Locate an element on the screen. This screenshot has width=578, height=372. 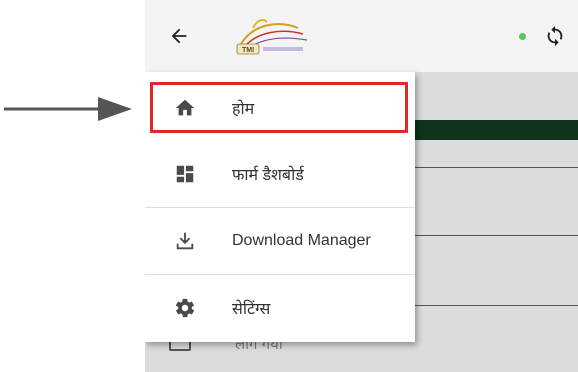
drawer-item-farm-dashboard: फार्म डैशबोर्ड is located at coordinates (280, 174).